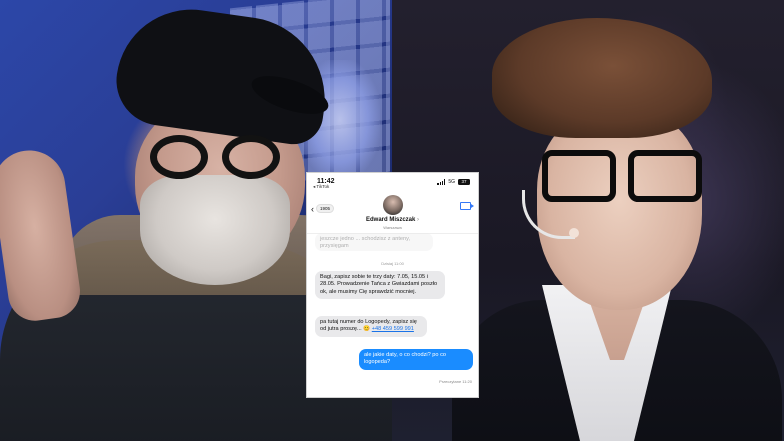  I want to click on unread-count-badge: 1905, so click(325, 208).